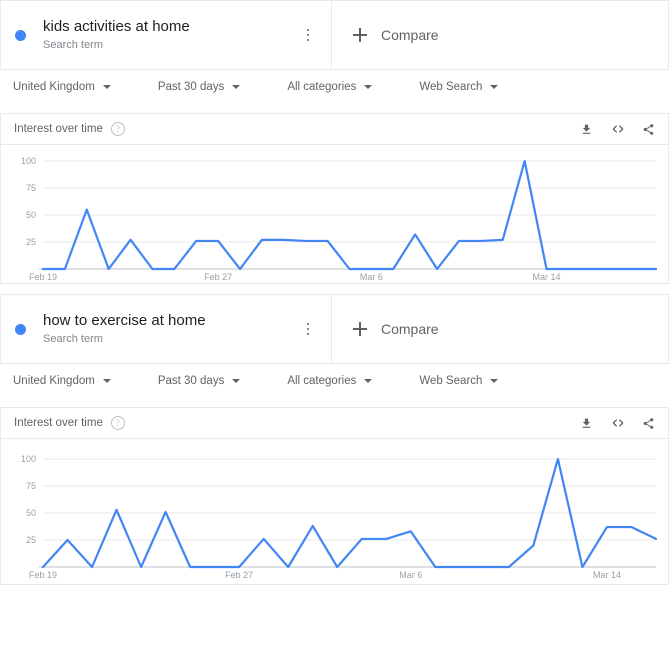 The width and height of the screenshot is (669, 659). I want to click on interest-over-time-header-1: Interest over time ?, so click(334, 129).